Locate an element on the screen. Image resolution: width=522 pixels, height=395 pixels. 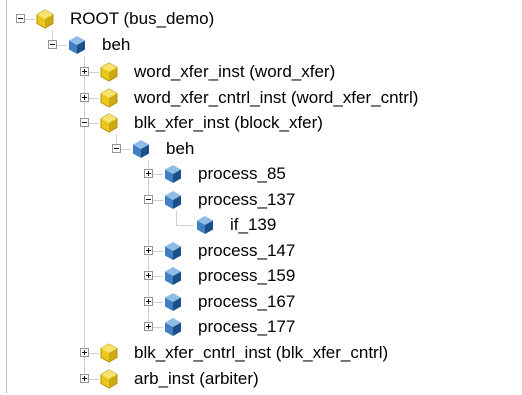
tree-node-label: process_177 is located at coordinates (246, 327).